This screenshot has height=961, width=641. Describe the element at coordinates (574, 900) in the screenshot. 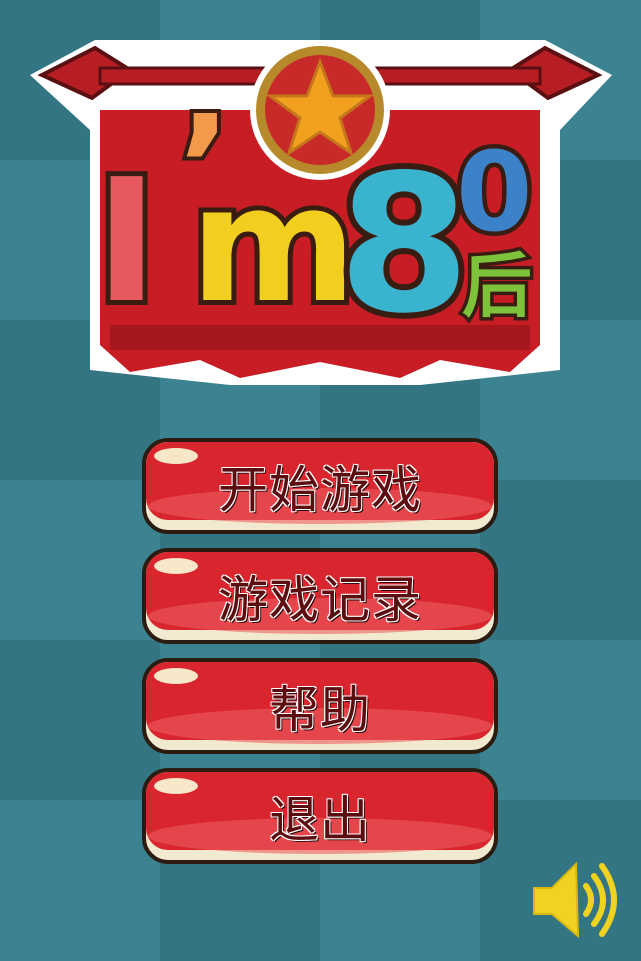

I see `speaker-volume-icon` at that location.